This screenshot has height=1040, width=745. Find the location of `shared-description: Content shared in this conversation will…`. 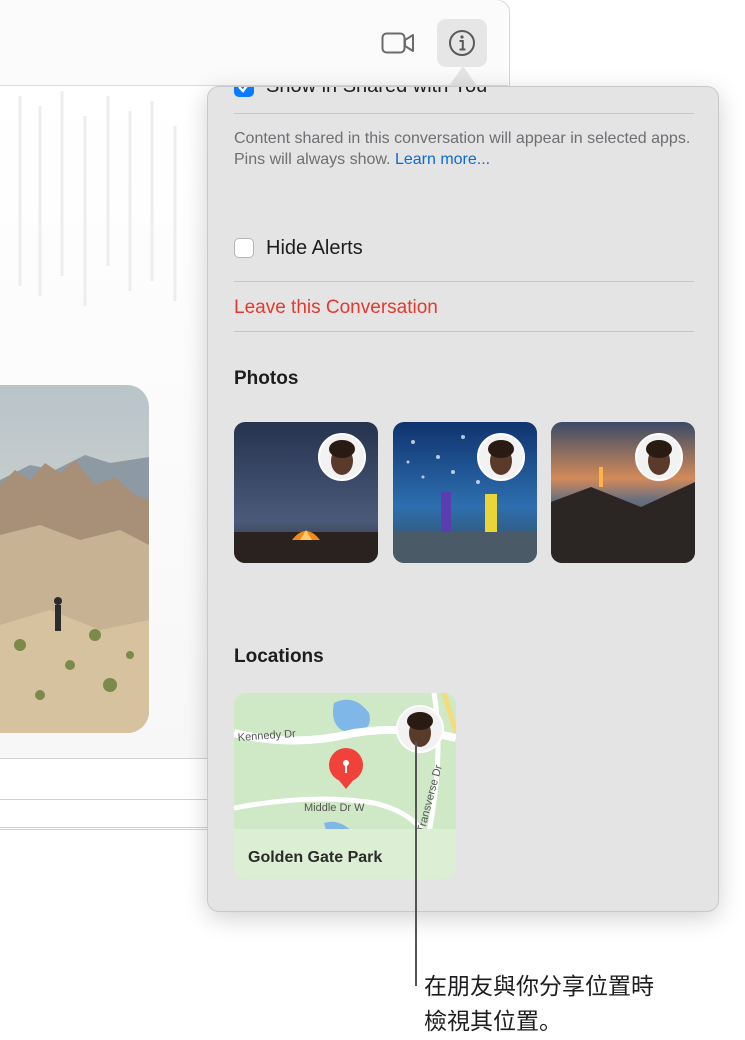

shared-description: Content shared in this conversation will… is located at coordinates (469, 149).